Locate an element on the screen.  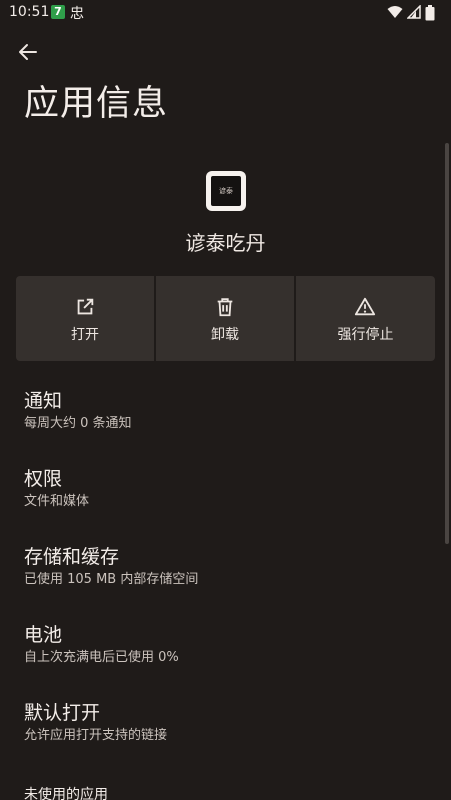
app-icon-image: 谚泰 is located at coordinates (226, 191).